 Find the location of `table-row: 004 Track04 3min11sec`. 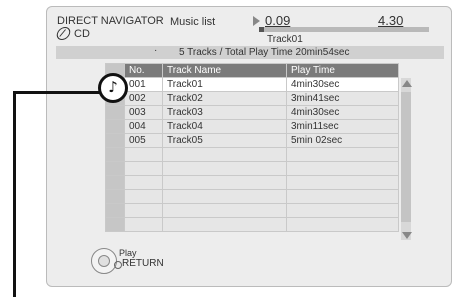

table-row: 004 Track04 3min11sec is located at coordinates (252, 126).